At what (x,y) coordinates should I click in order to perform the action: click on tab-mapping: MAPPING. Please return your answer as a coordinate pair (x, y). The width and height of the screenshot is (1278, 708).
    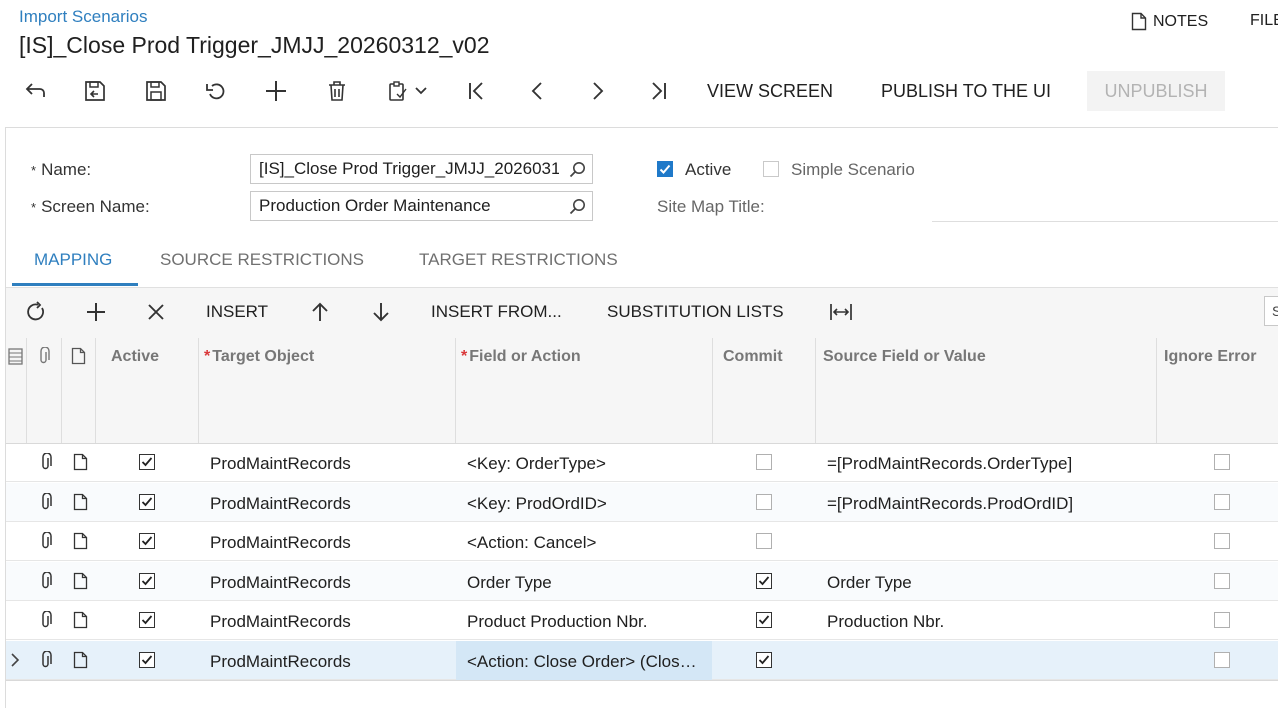
    Looking at the image, I should click on (73, 260).